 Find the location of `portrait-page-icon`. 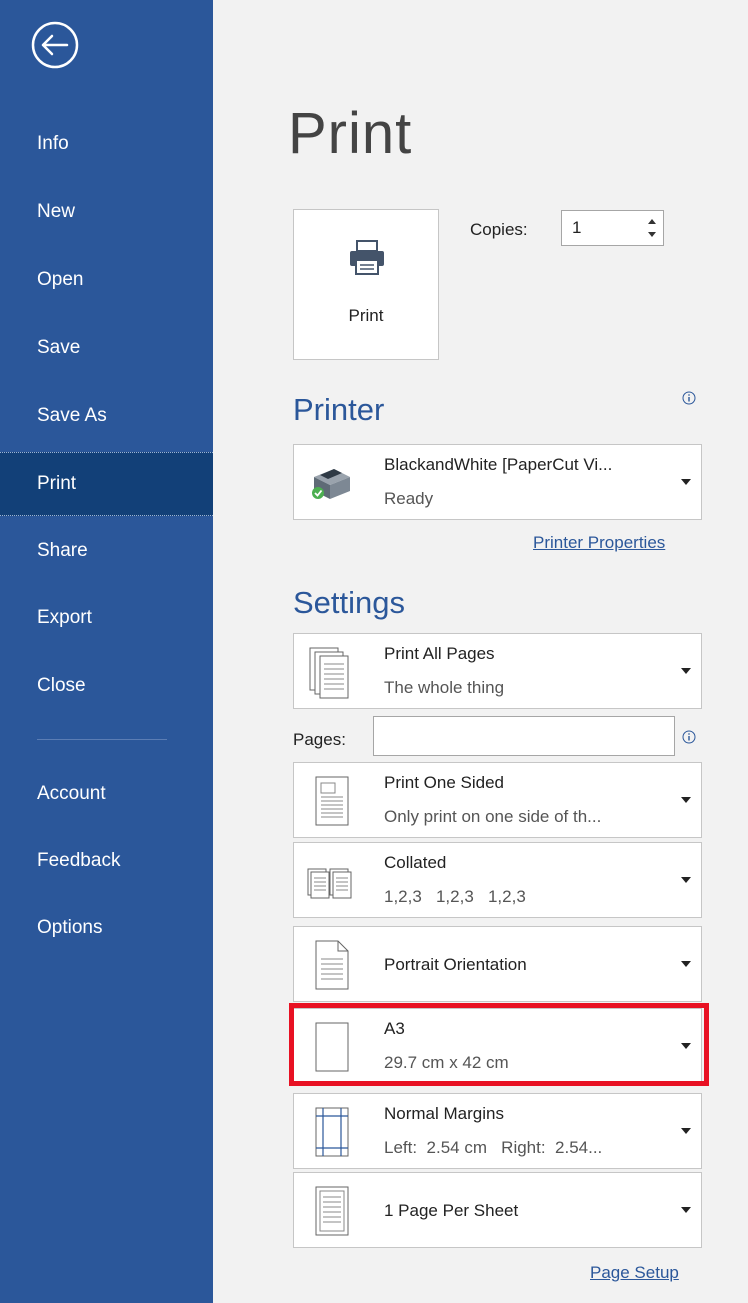

portrait-page-icon is located at coordinates (332, 965).